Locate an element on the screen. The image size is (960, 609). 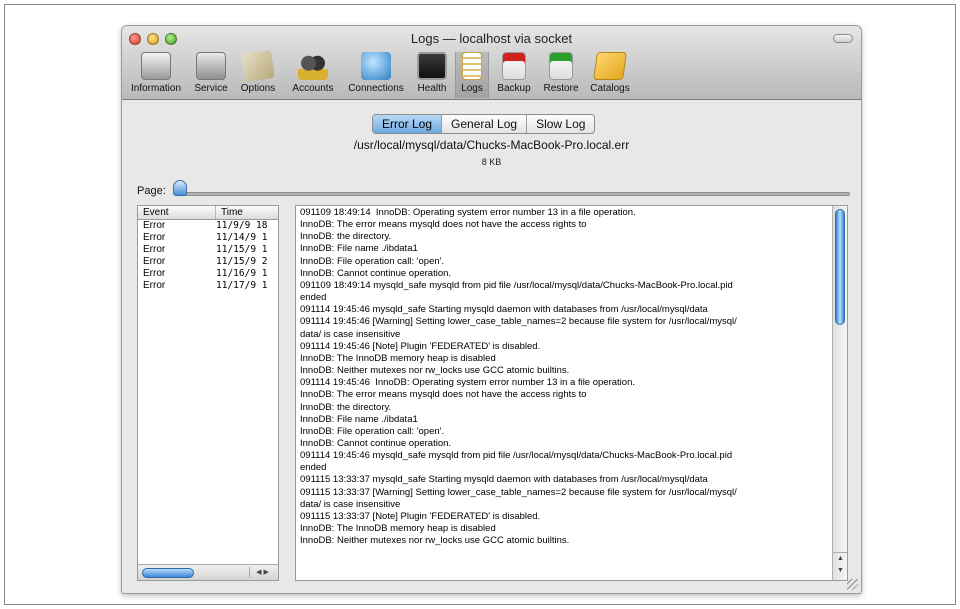
table-row: Error 11/14/9 1 is located at coordinates (208, 238).